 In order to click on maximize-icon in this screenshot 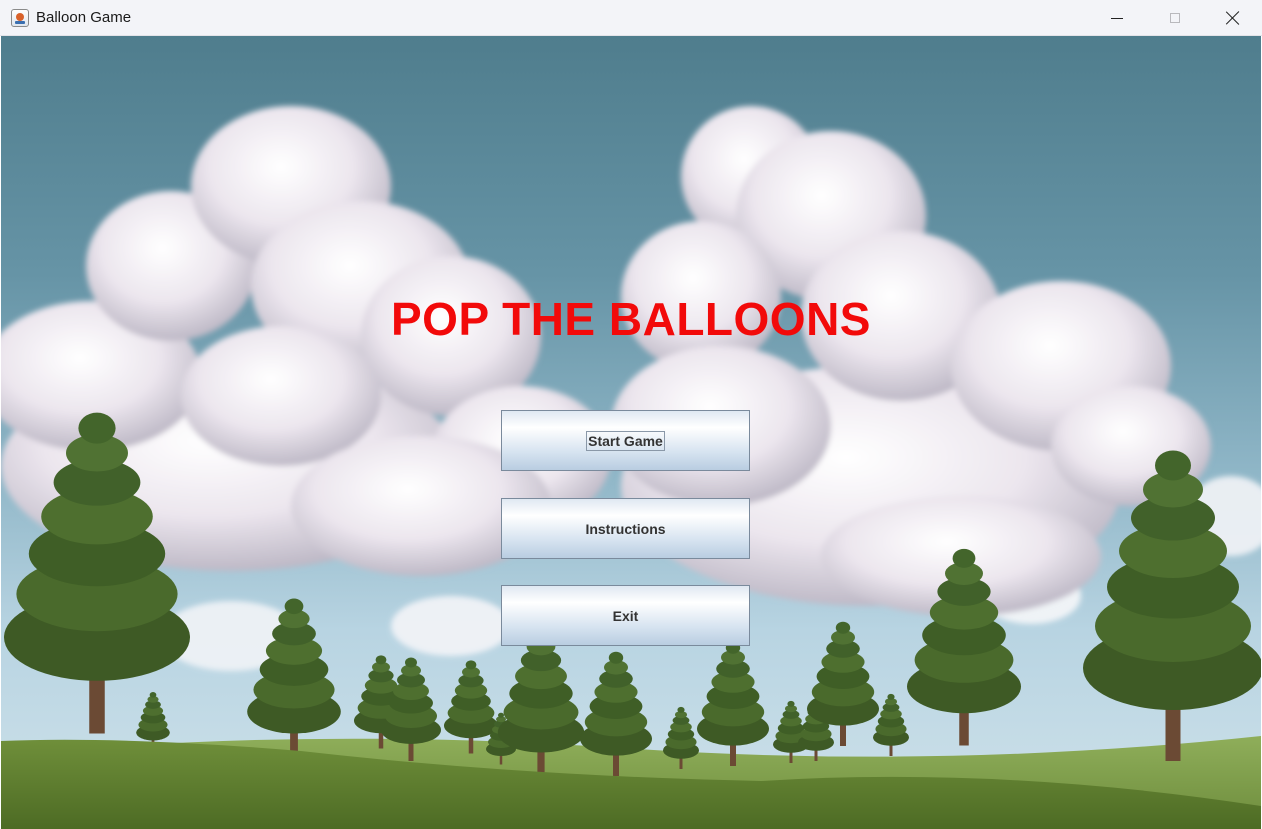, I will do `click(1175, 18)`.